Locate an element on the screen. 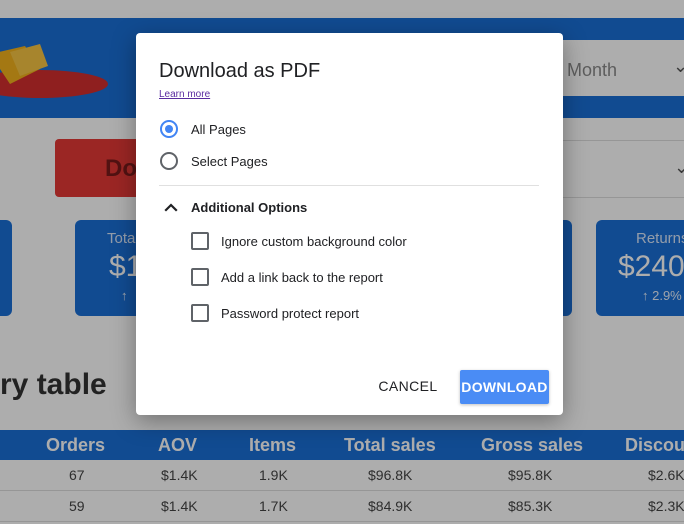 This screenshot has width=684, height=524. radio-label: Select Pages is located at coordinates (229, 161).